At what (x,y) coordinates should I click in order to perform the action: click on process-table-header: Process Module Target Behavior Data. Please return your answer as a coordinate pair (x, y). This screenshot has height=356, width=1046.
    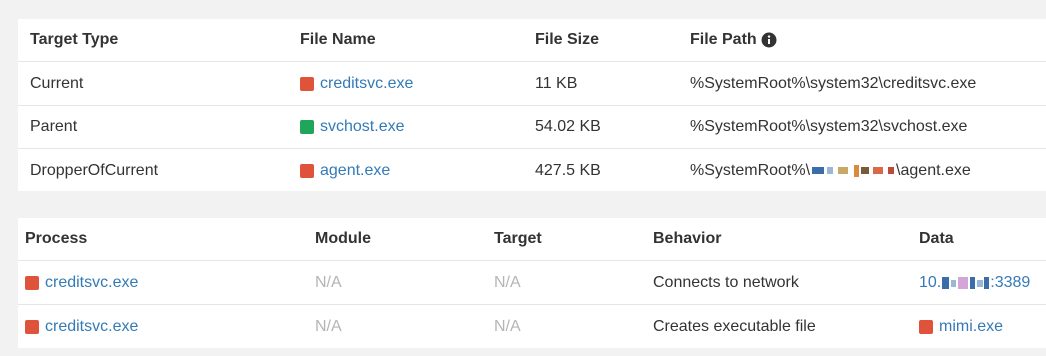
    Looking at the image, I should click on (532, 239).